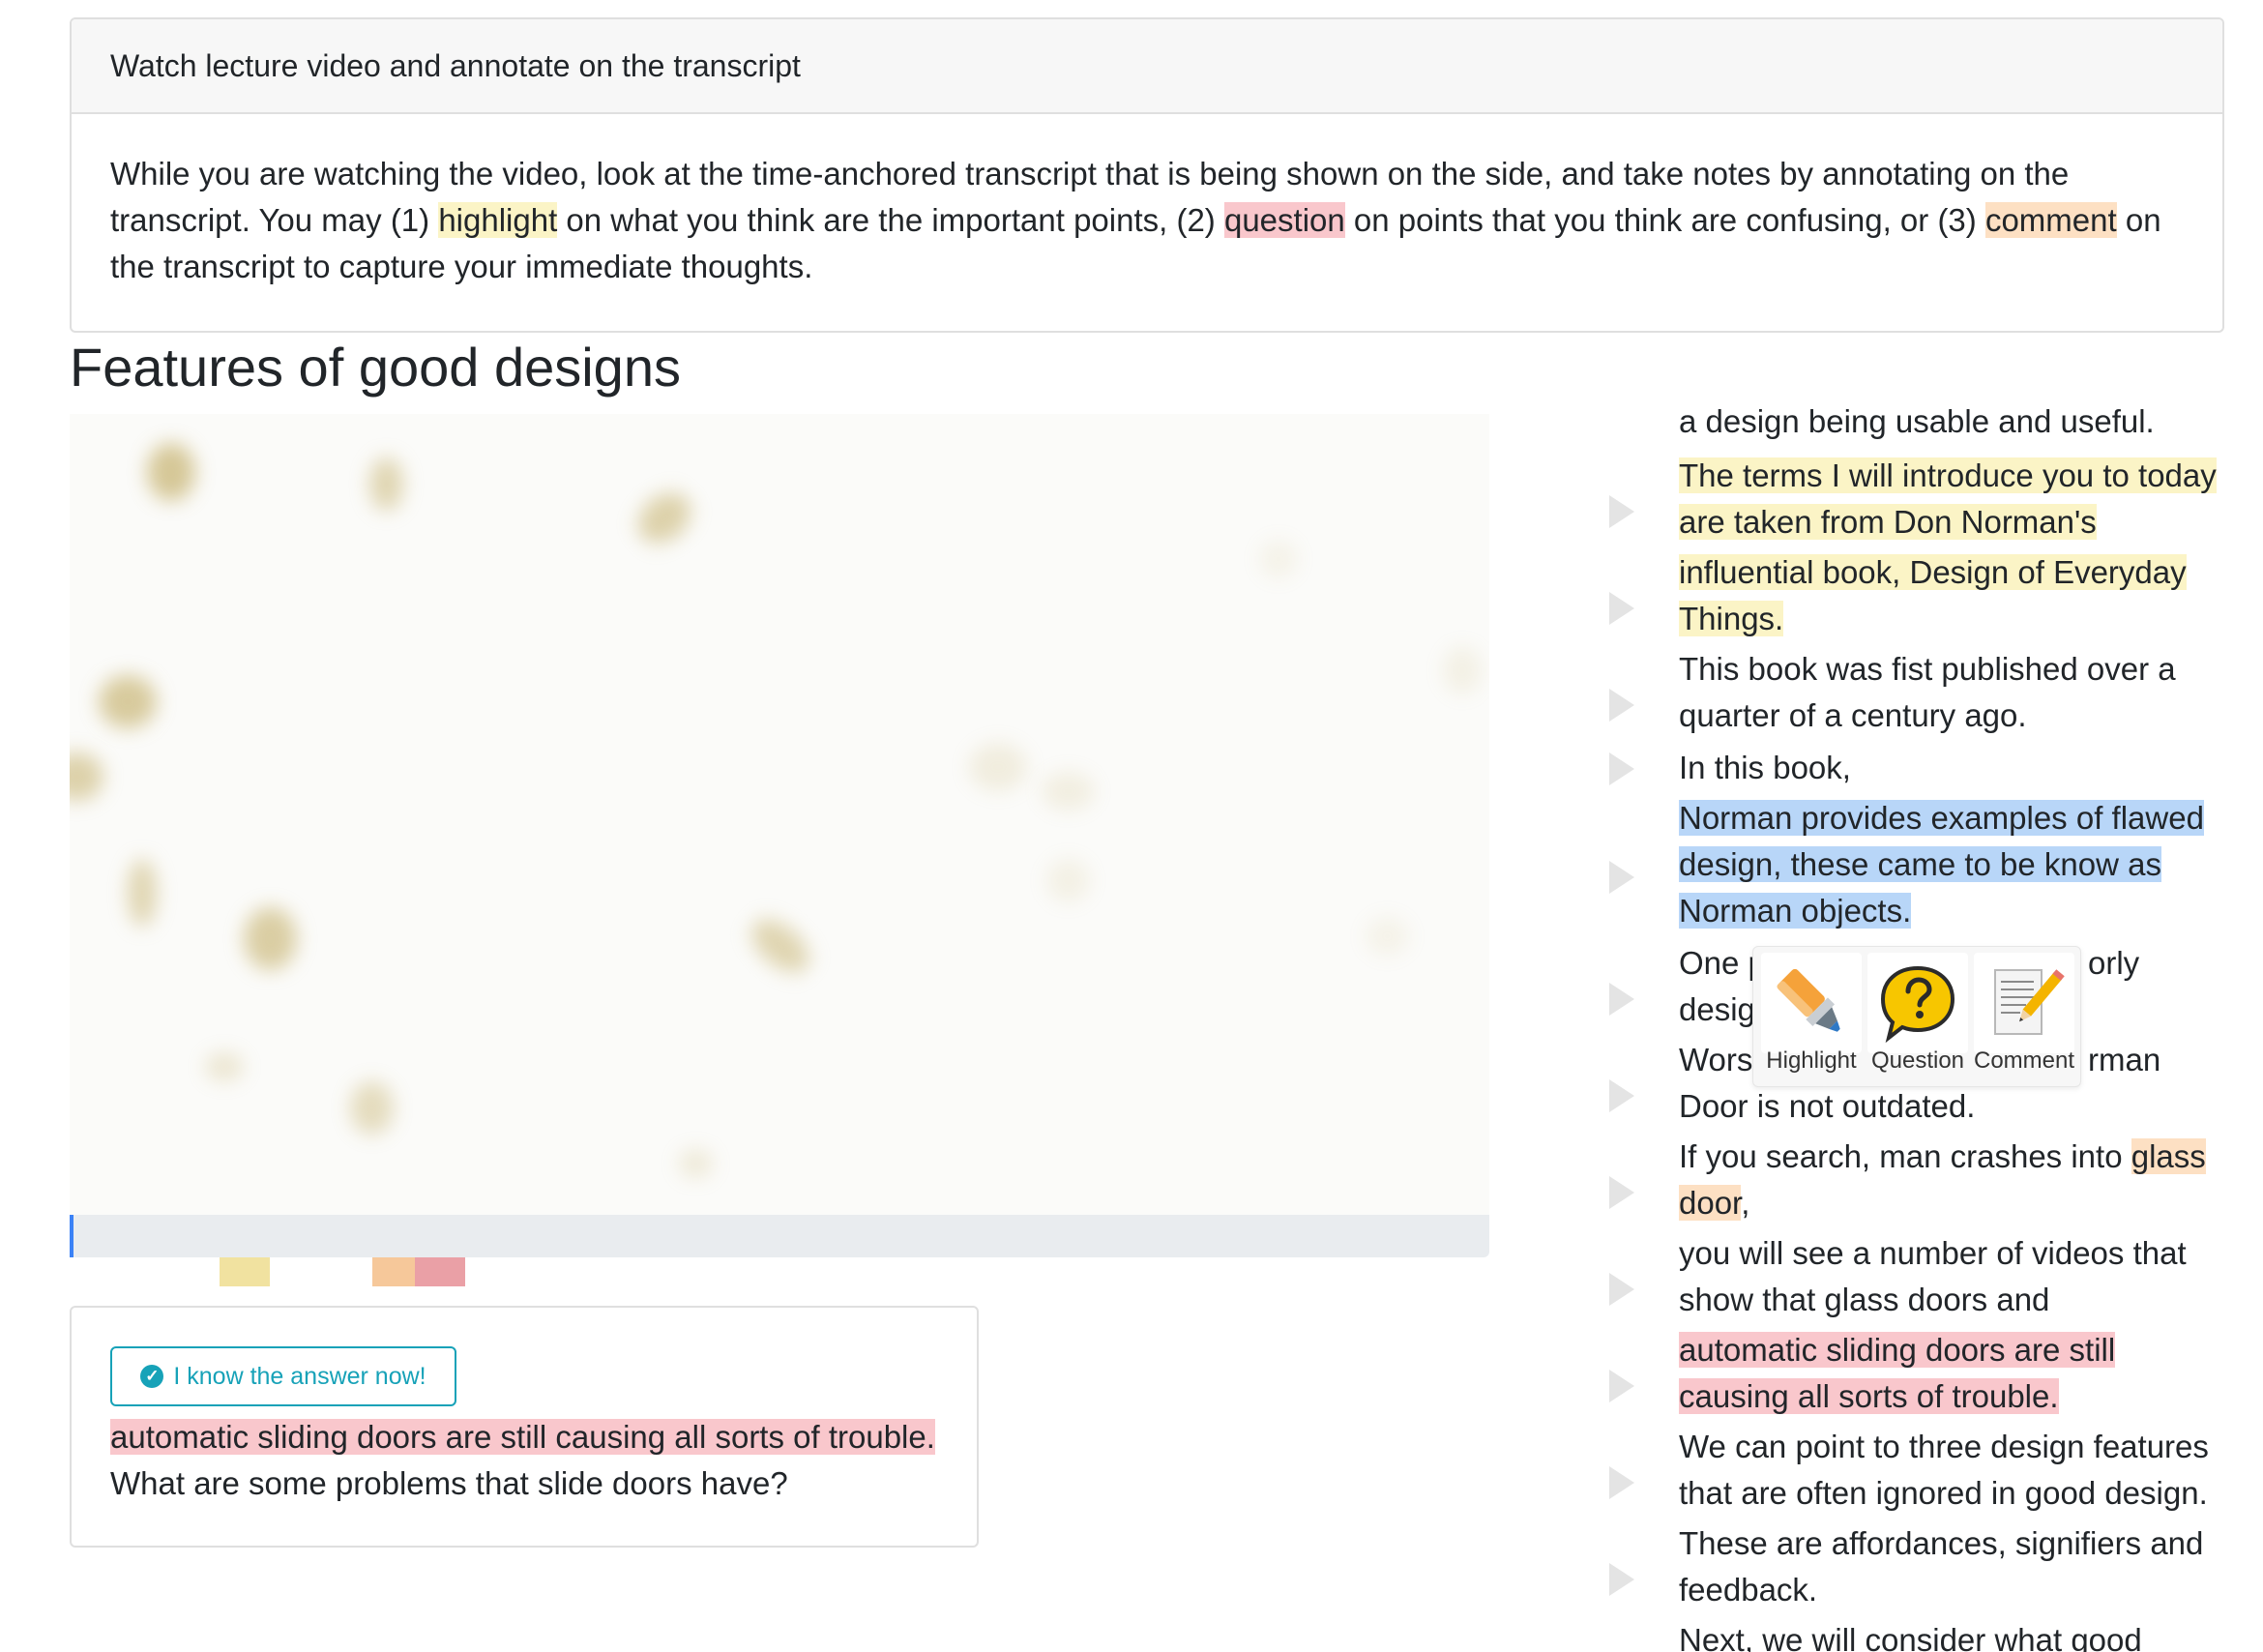 This screenshot has height=1652, width=2263. What do you see at coordinates (71, 1236) in the screenshot?
I see `video-progress-fill` at bounding box center [71, 1236].